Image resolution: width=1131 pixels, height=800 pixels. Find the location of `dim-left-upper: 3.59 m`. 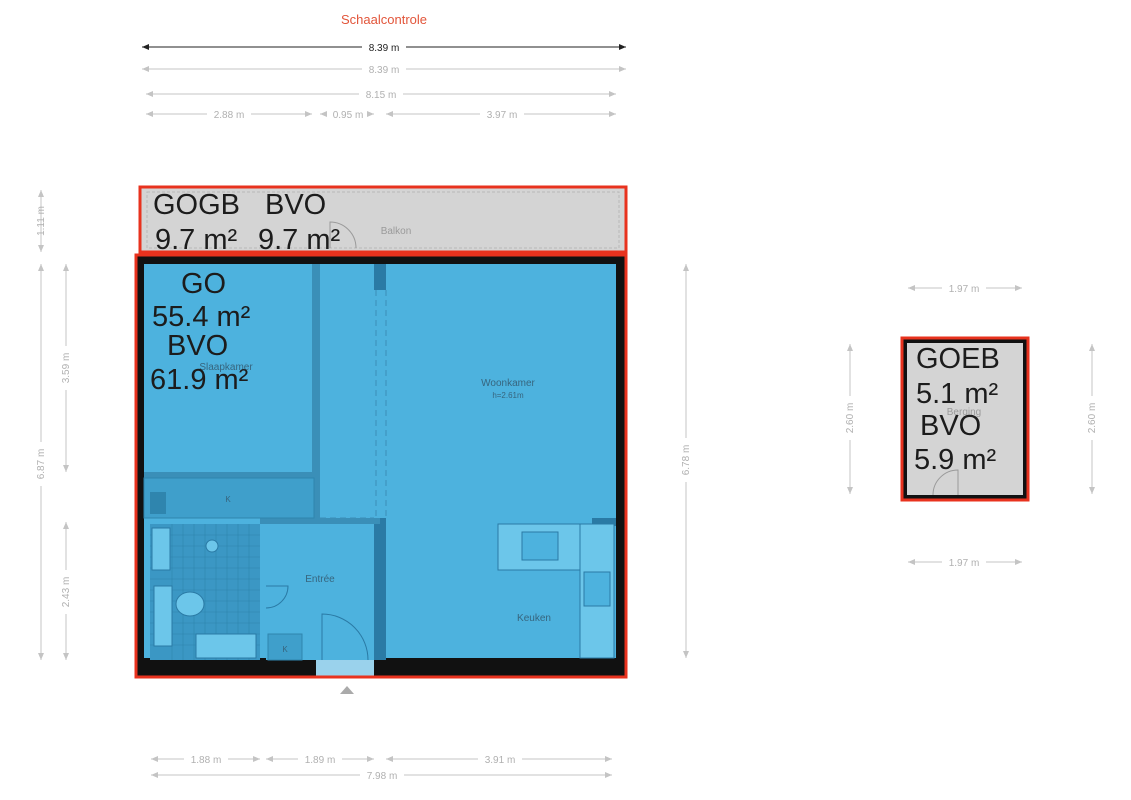

dim-left-upper: 3.59 m is located at coordinates (66, 368).